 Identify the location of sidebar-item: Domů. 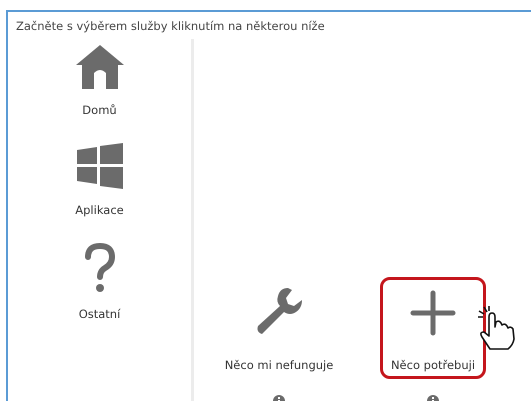
(99, 81).